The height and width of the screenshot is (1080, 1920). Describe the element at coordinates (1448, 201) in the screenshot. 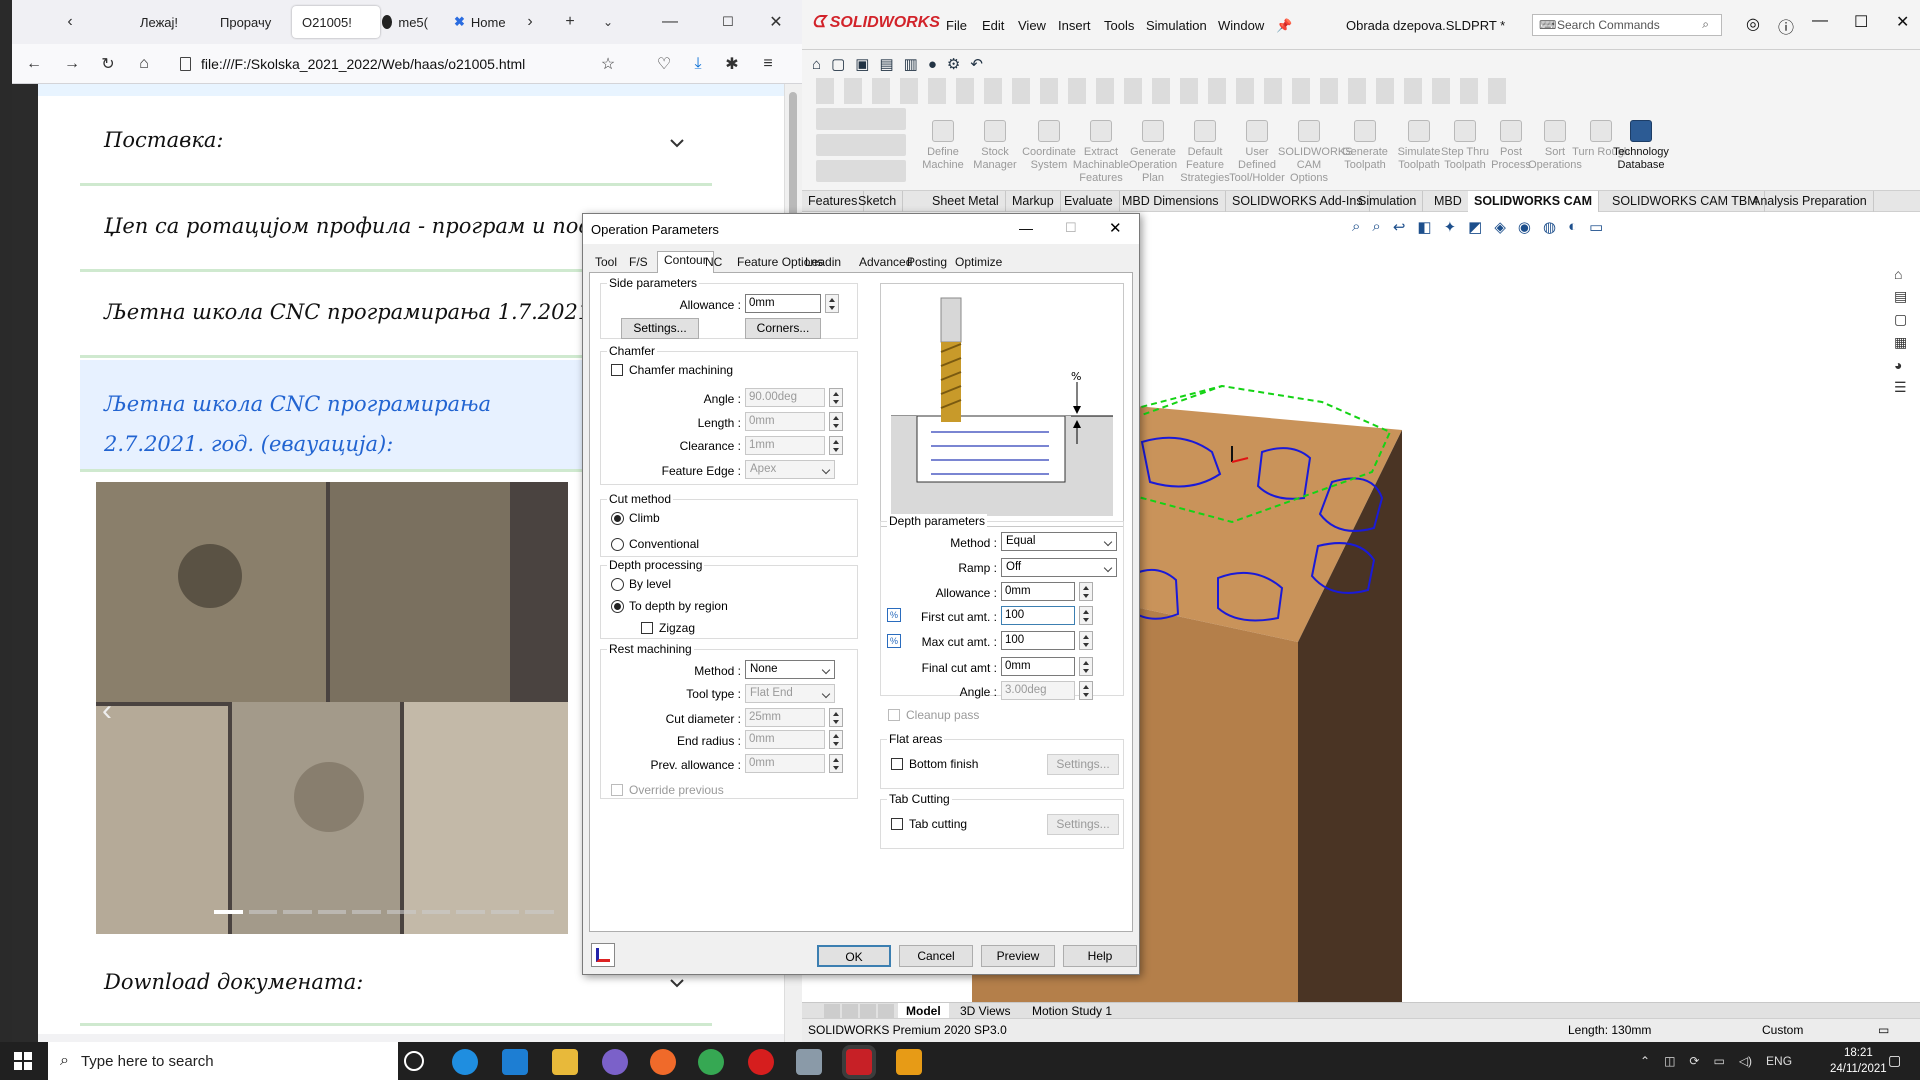

I see `sw-tab: MBD` at that location.